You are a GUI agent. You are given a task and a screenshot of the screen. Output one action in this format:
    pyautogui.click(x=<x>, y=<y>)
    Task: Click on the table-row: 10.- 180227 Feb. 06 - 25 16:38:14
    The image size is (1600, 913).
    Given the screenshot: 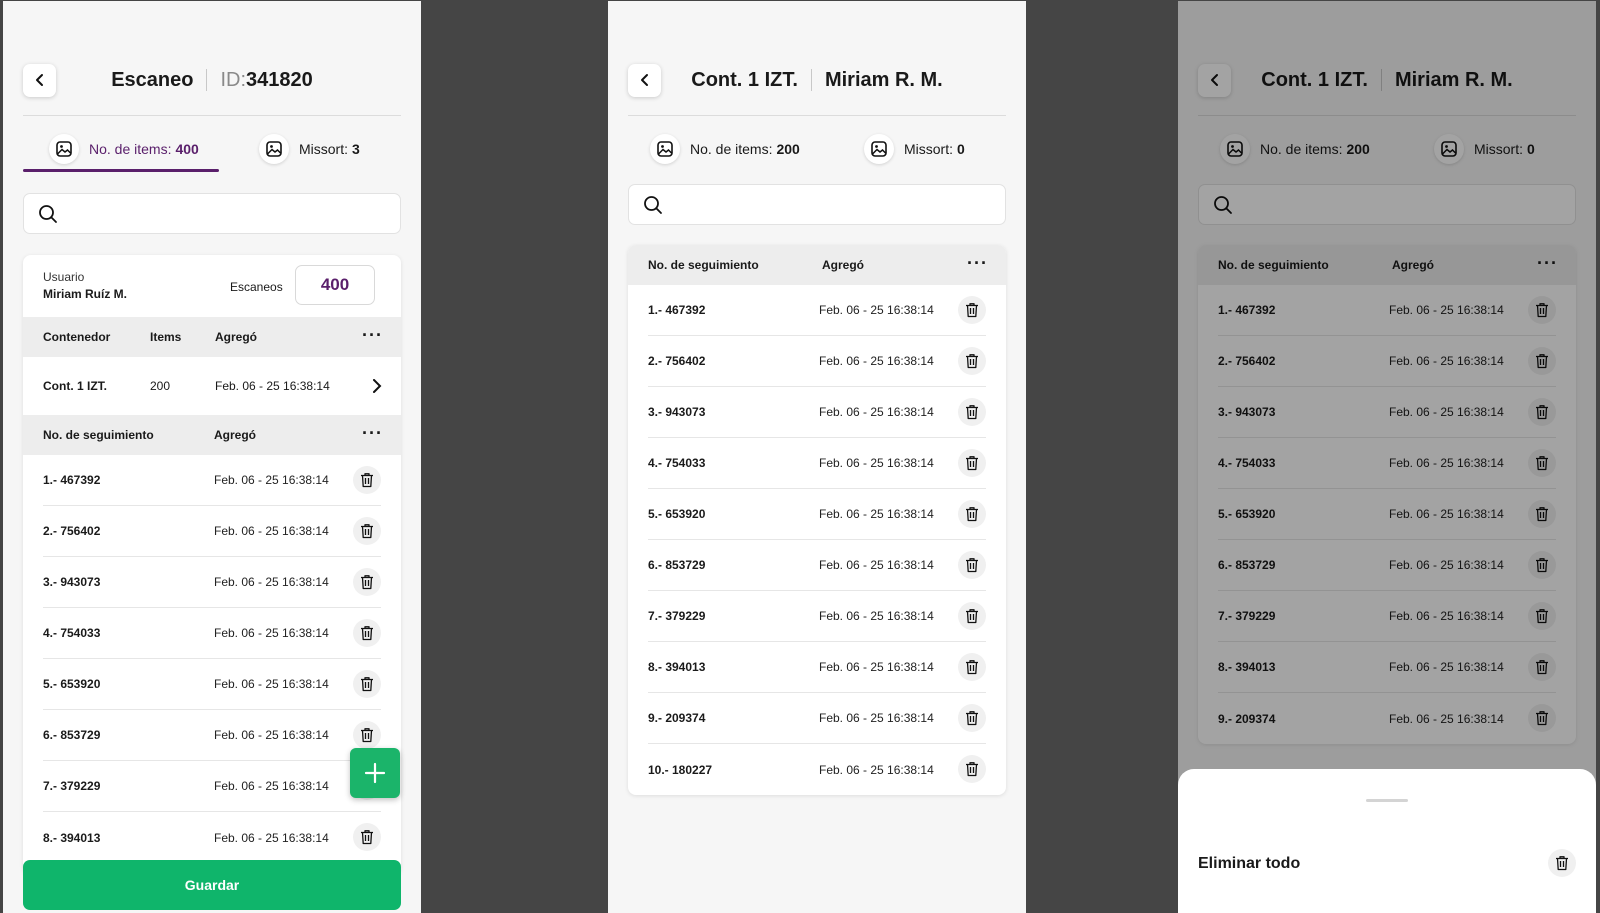 What is the action you would take?
    pyautogui.click(x=817, y=769)
    